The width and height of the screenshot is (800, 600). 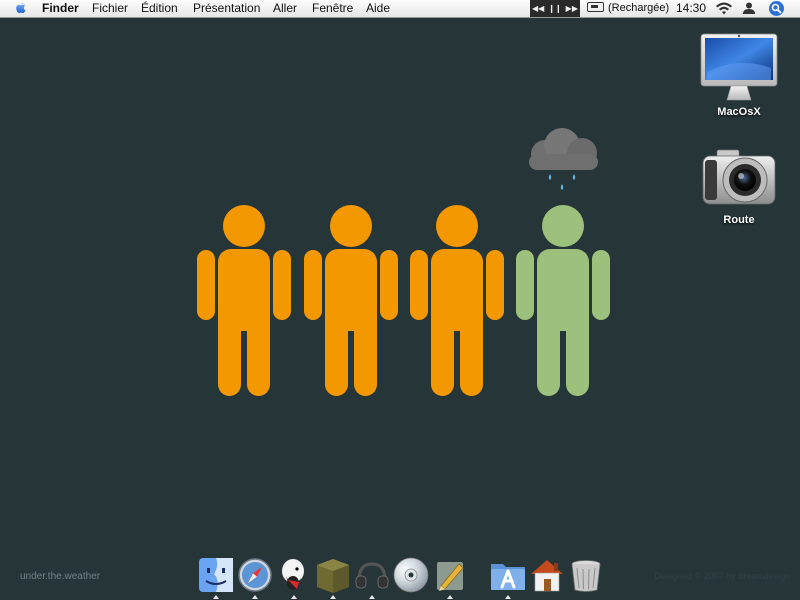 I want to click on desktop-icon-macosx: MacOsX, so click(x=739, y=73).